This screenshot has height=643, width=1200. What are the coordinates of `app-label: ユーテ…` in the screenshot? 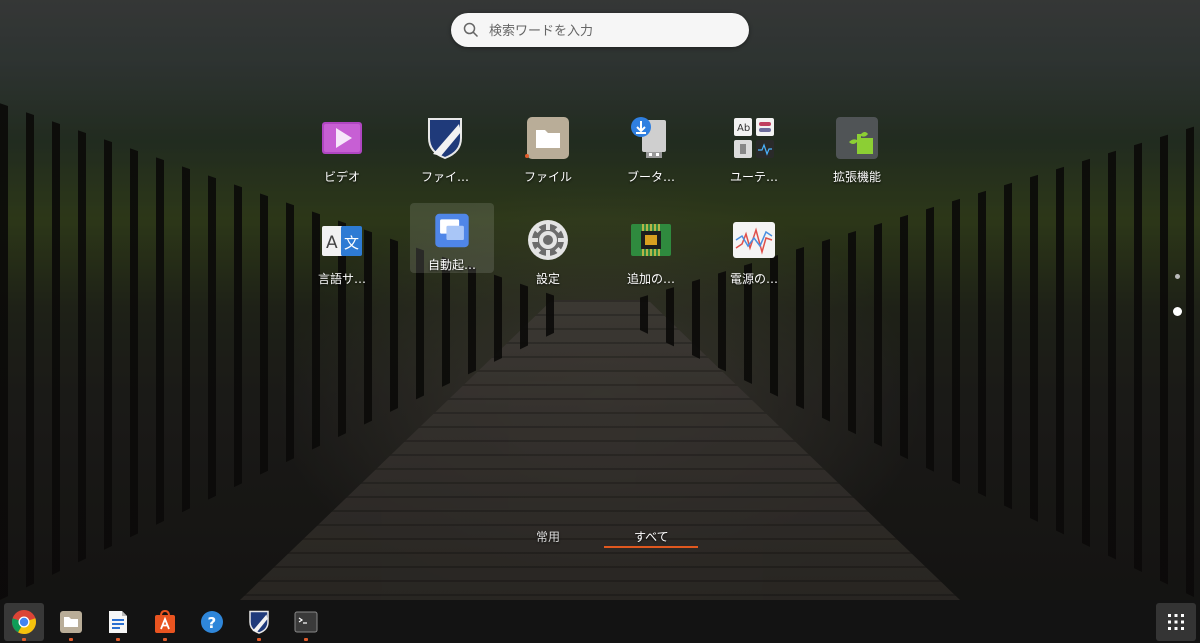 It's located at (753, 177).